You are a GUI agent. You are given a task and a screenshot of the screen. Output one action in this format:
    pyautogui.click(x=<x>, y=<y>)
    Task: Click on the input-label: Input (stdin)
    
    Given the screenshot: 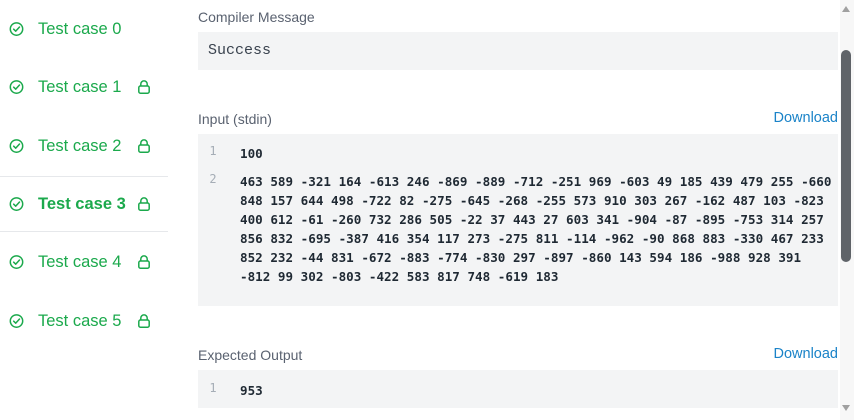 What is the action you would take?
    pyautogui.click(x=235, y=119)
    